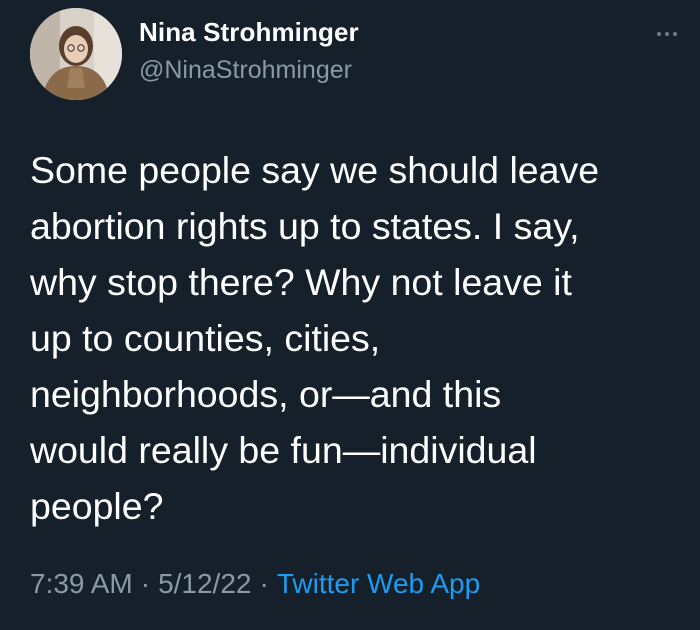 The height and width of the screenshot is (630, 700). I want to click on tweet-text-line: why stop there? Why not leave it, so click(301, 282).